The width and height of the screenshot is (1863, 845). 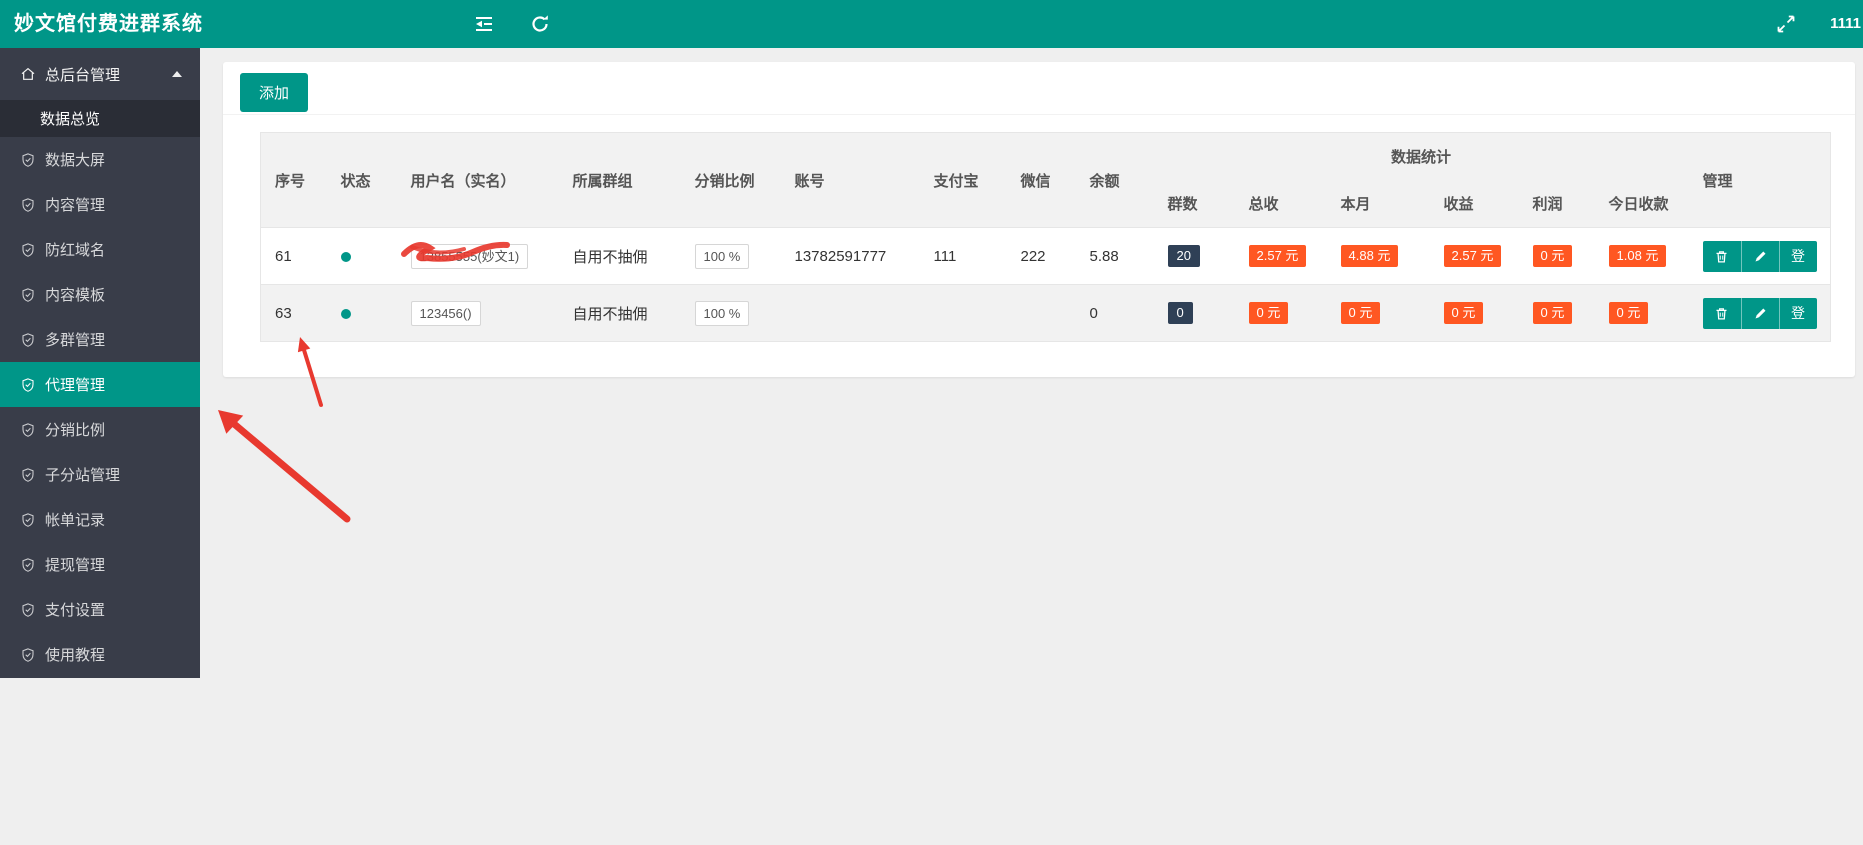 I want to click on cell-wechat: 222, so click(x=1041, y=256).